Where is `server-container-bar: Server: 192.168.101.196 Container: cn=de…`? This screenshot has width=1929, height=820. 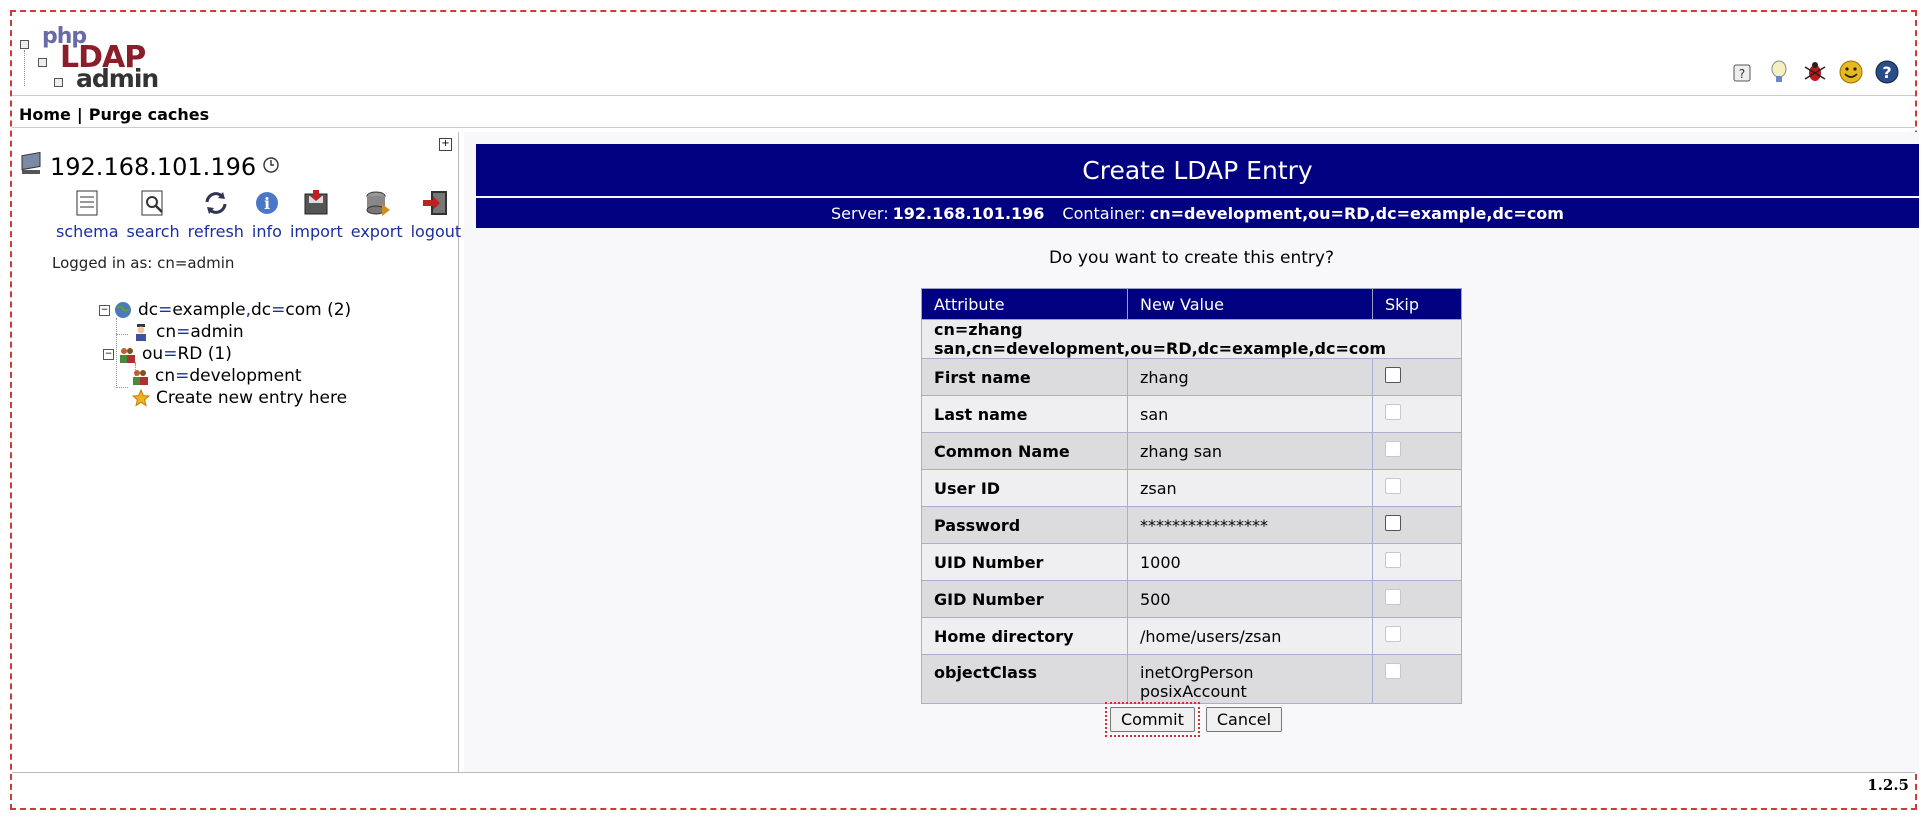 server-container-bar: Server: 192.168.101.196 Container: cn=de… is located at coordinates (1197, 213).